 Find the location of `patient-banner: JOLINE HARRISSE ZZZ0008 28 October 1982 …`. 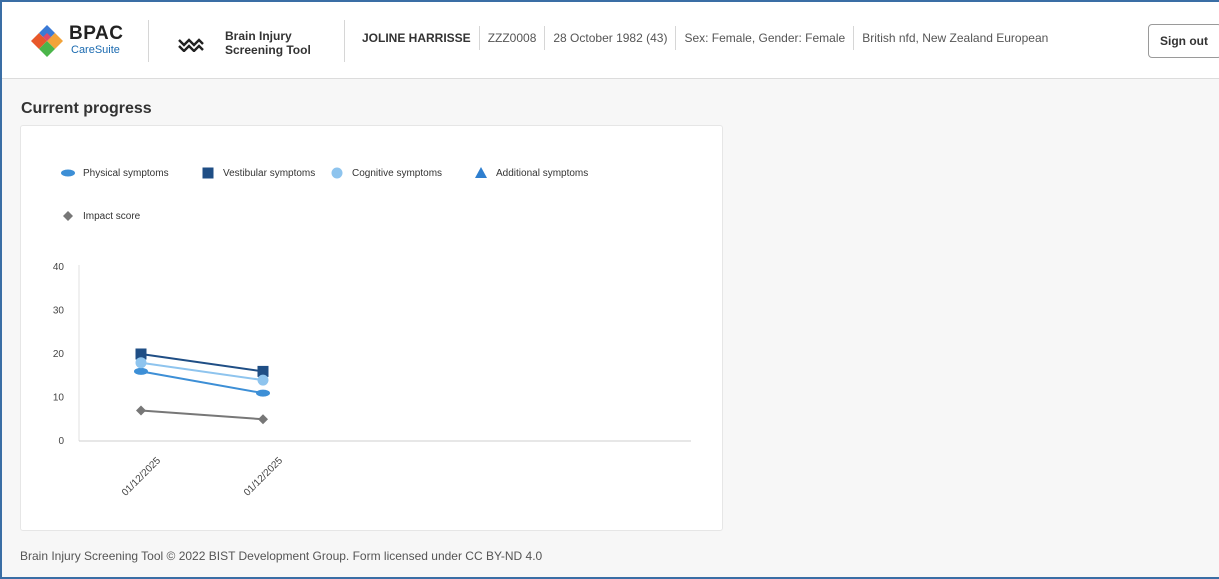

patient-banner: JOLINE HARRISSE ZZZ0008 28 October 1982 … is located at coordinates (709, 38).